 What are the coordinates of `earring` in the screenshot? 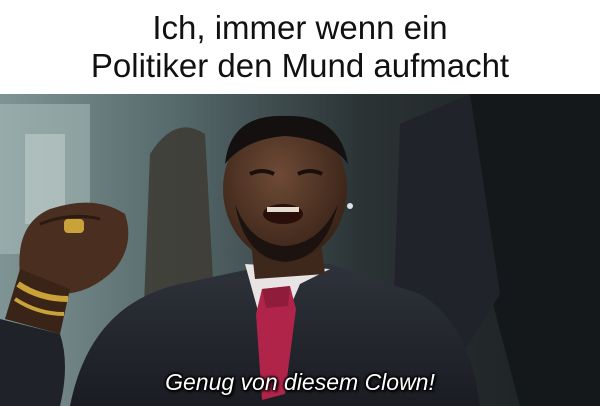 It's located at (350, 206).